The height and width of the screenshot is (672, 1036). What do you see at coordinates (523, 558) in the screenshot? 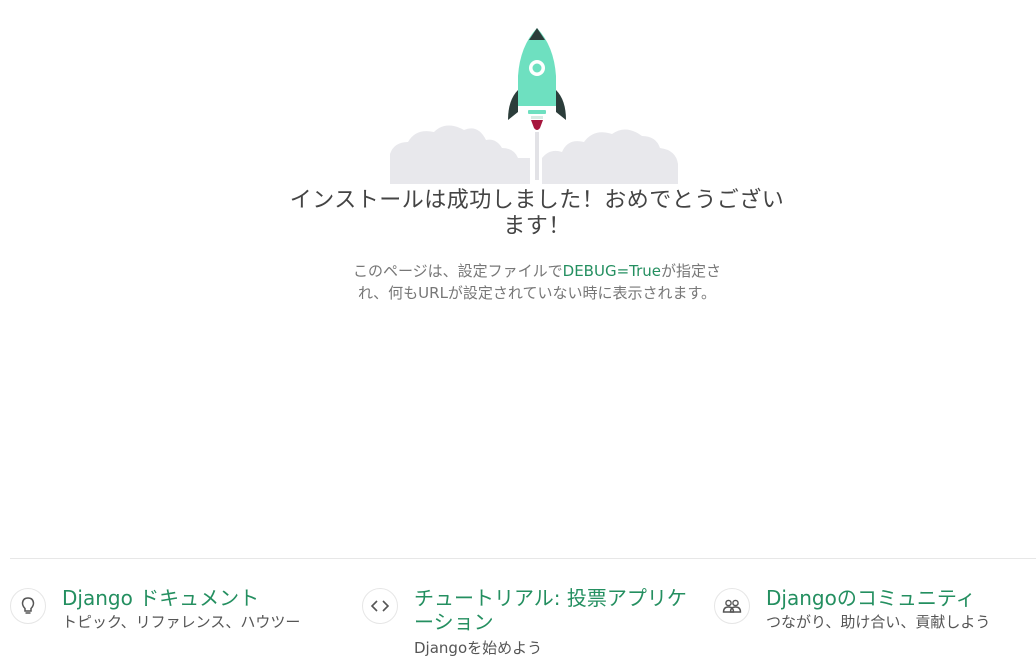
I see `footer-divider` at bounding box center [523, 558].